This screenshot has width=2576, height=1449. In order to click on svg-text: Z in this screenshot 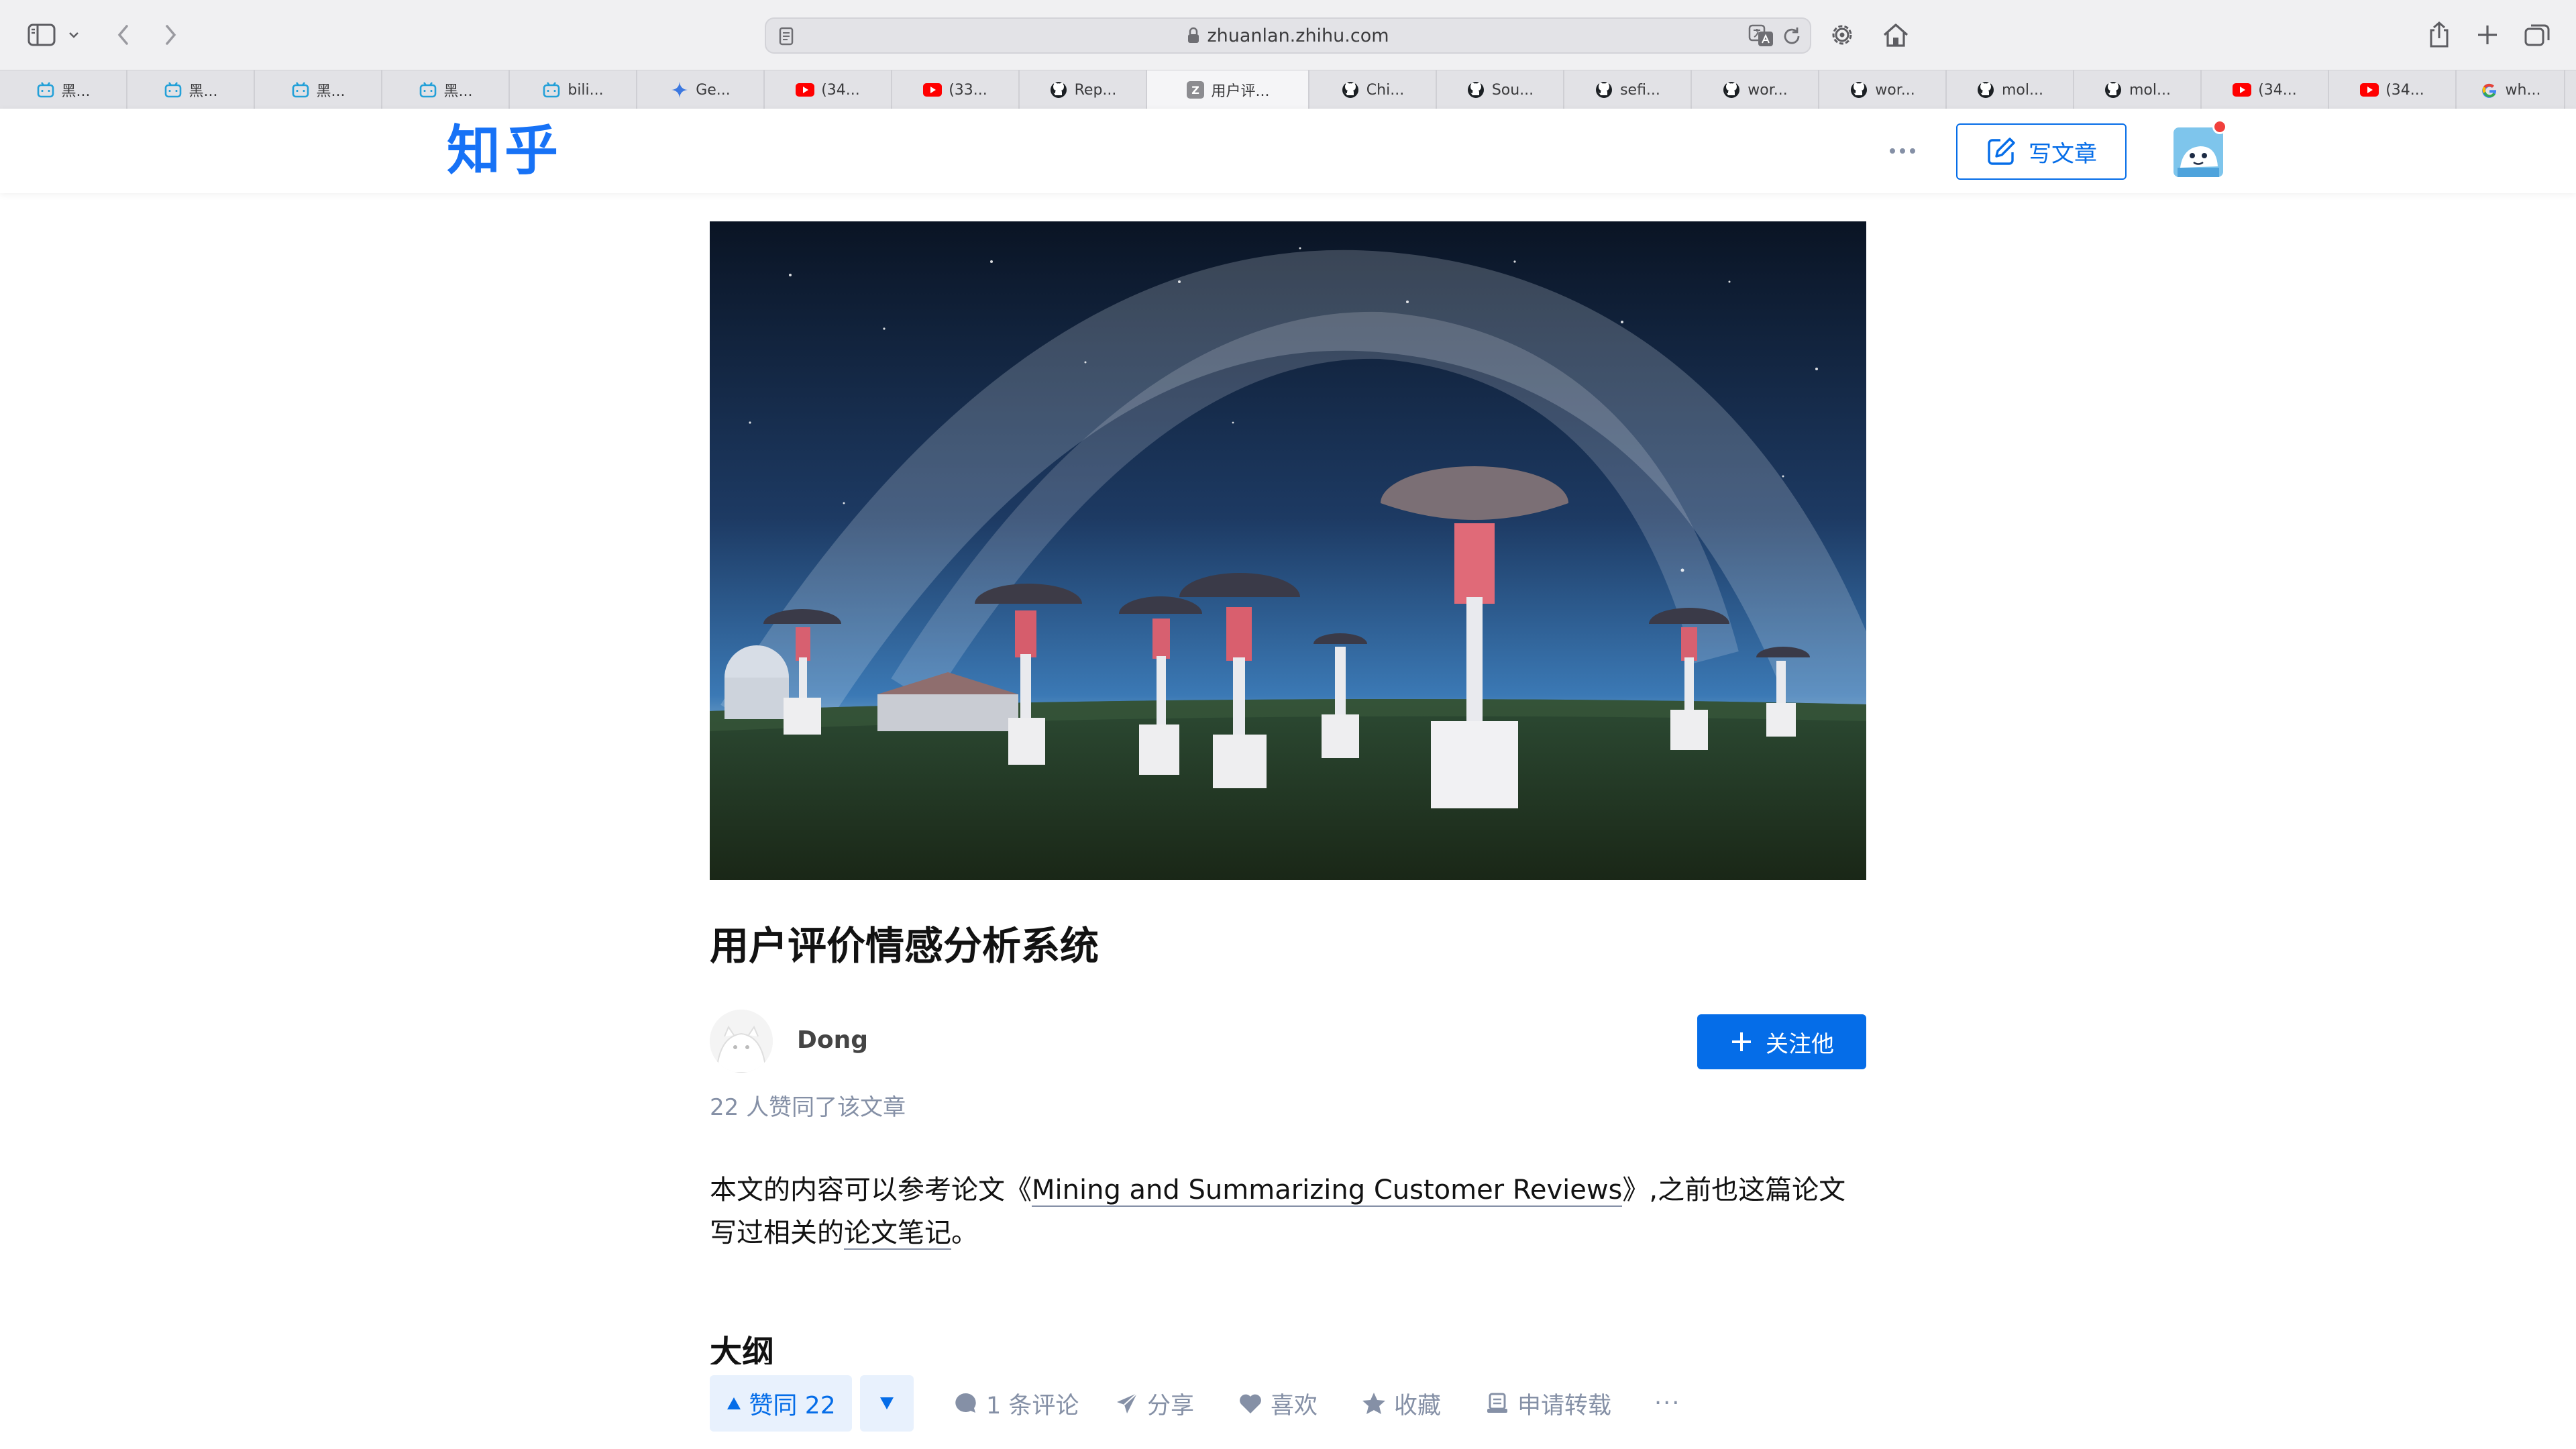, I will do `click(1195, 90)`.